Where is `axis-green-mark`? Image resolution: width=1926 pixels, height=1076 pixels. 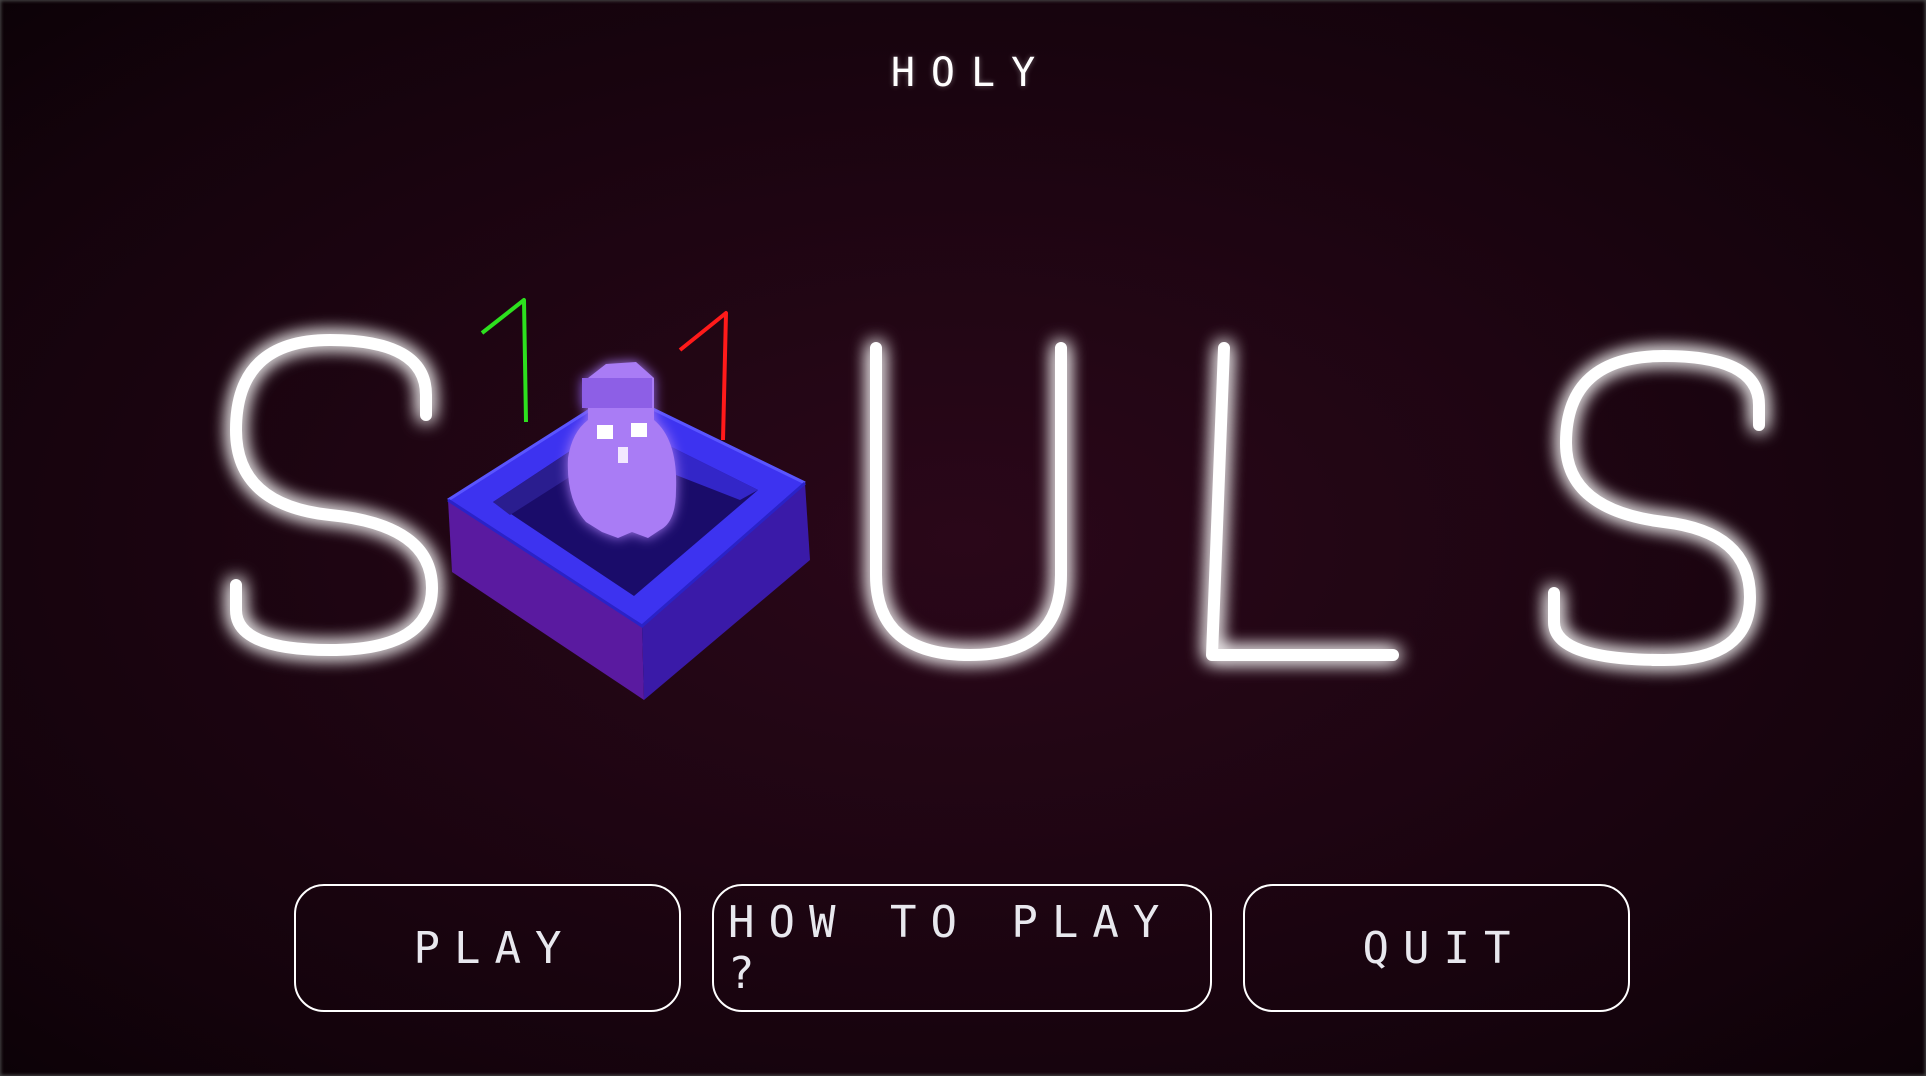 axis-green-mark is located at coordinates (504, 360).